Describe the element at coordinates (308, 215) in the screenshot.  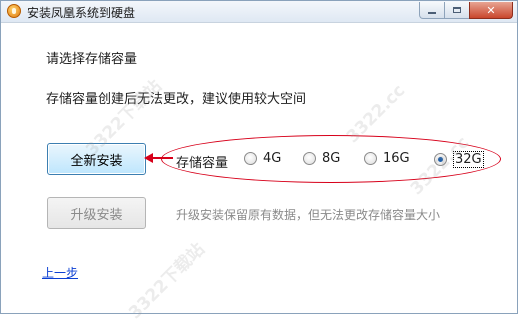
I see `upgrade-note: 升级安装保留原有数据，但无法更改存储容量大小` at that location.